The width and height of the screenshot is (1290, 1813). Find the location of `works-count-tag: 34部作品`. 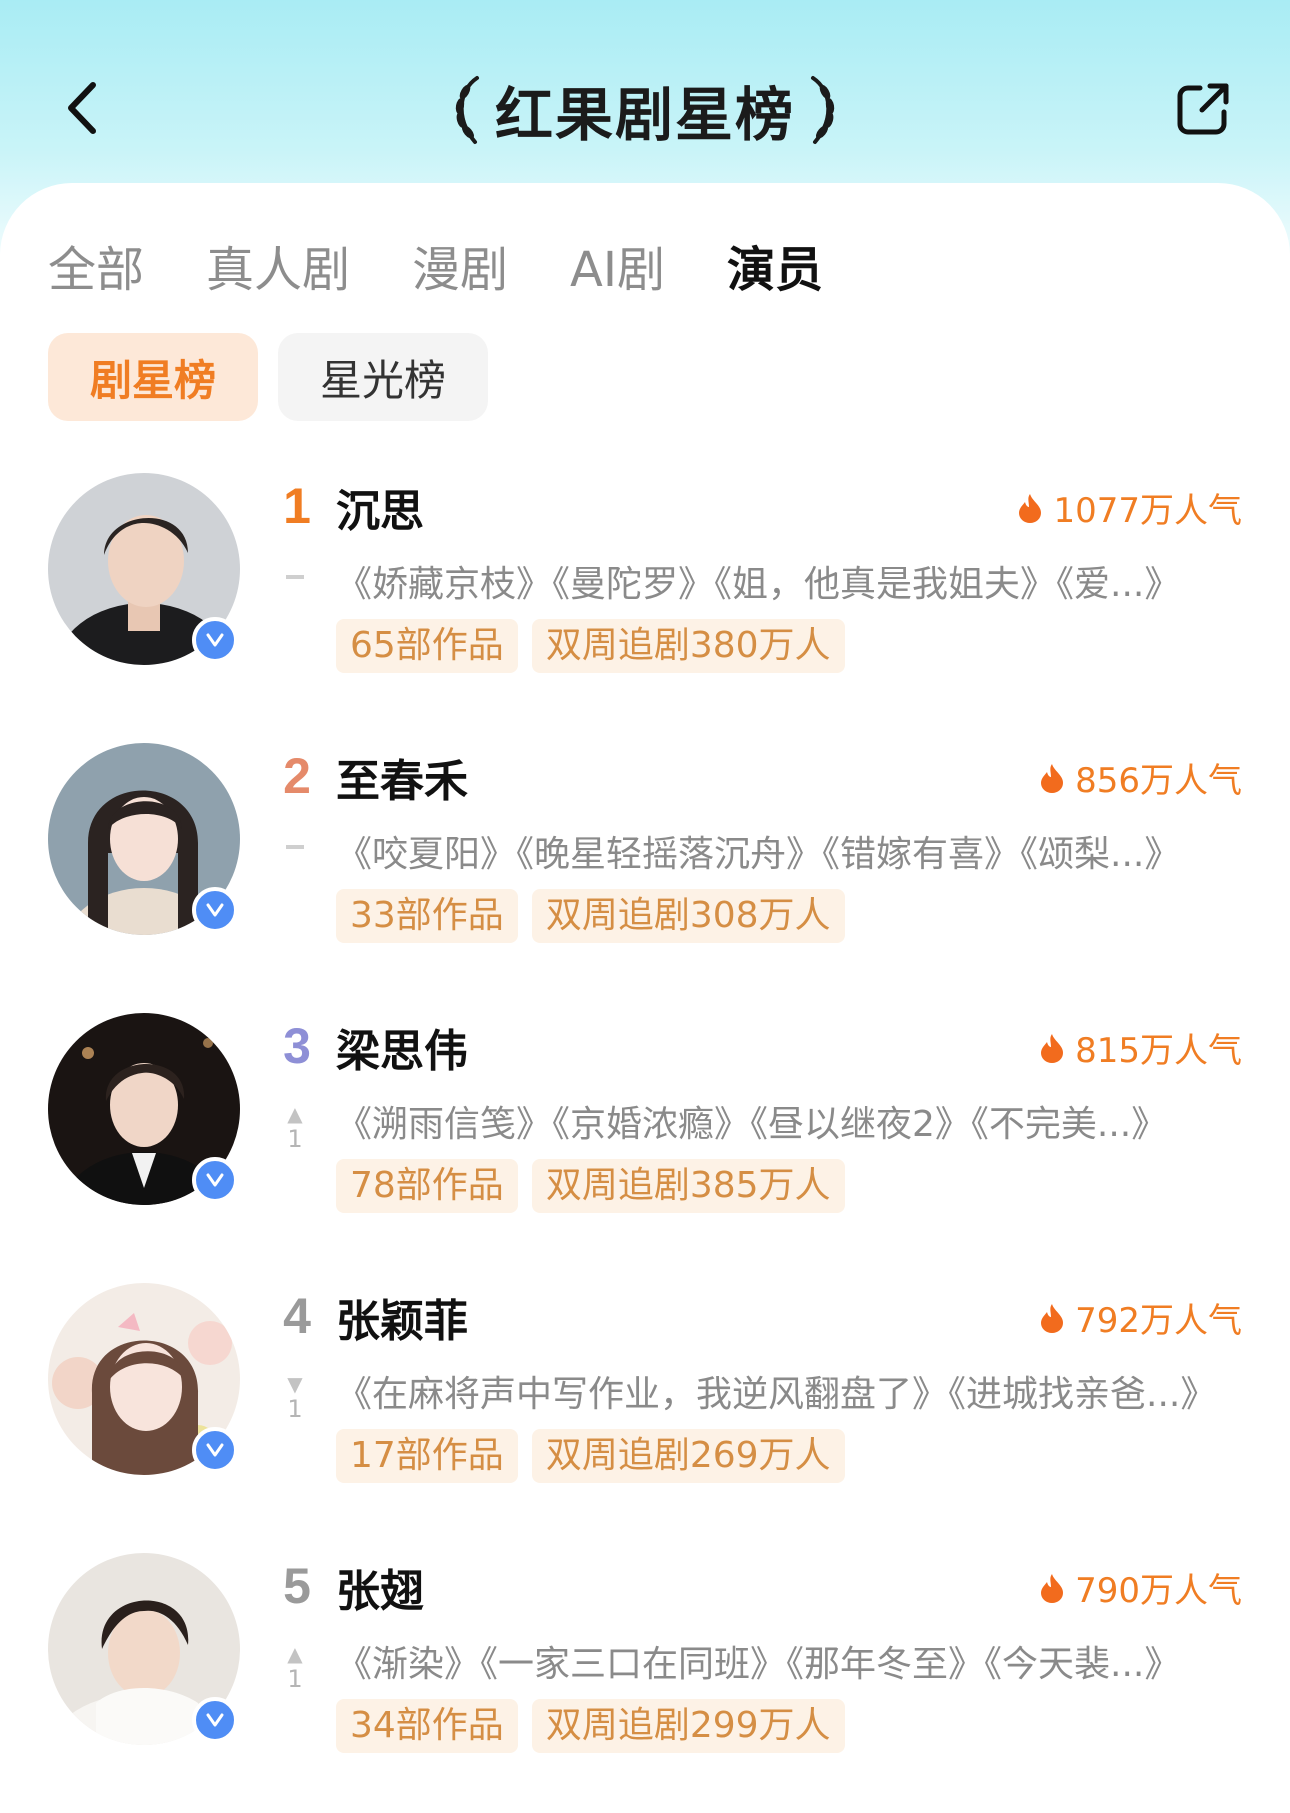

works-count-tag: 34部作品 is located at coordinates (427, 1726).